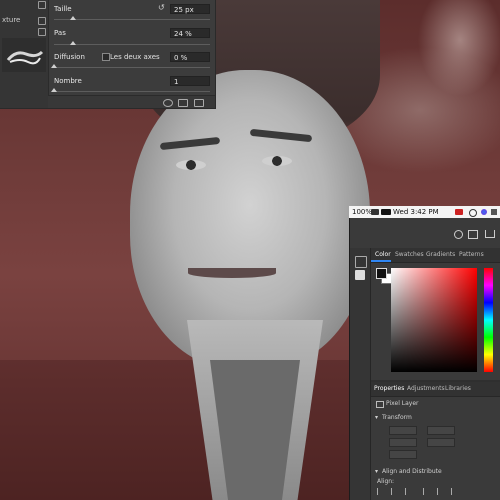 This screenshot has height=500, width=500. Describe the element at coordinates (131, 101) in the screenshot. I see `brush-panel-footer` at that location.